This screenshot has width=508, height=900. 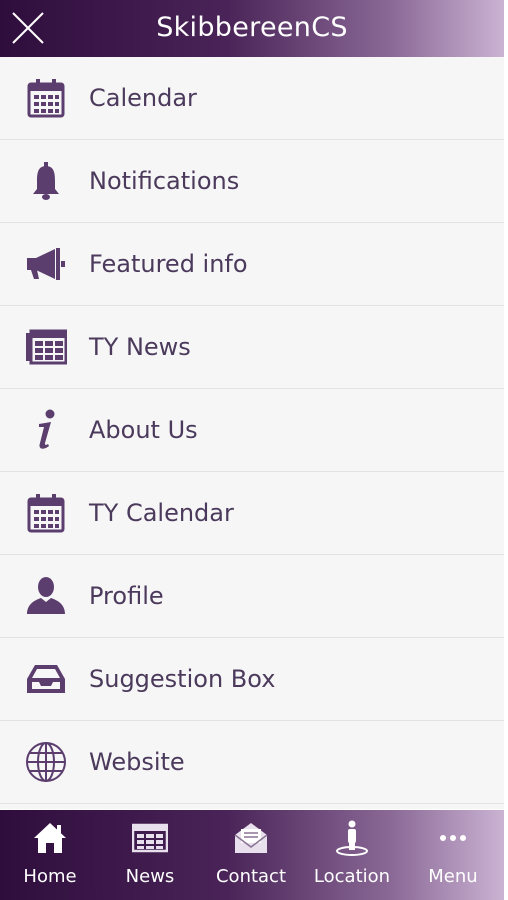 What do you see at coordinates (252, 98) in the screenshot?
I see `menu-item-calendar: Calendar` at bounding box center [252, 98].